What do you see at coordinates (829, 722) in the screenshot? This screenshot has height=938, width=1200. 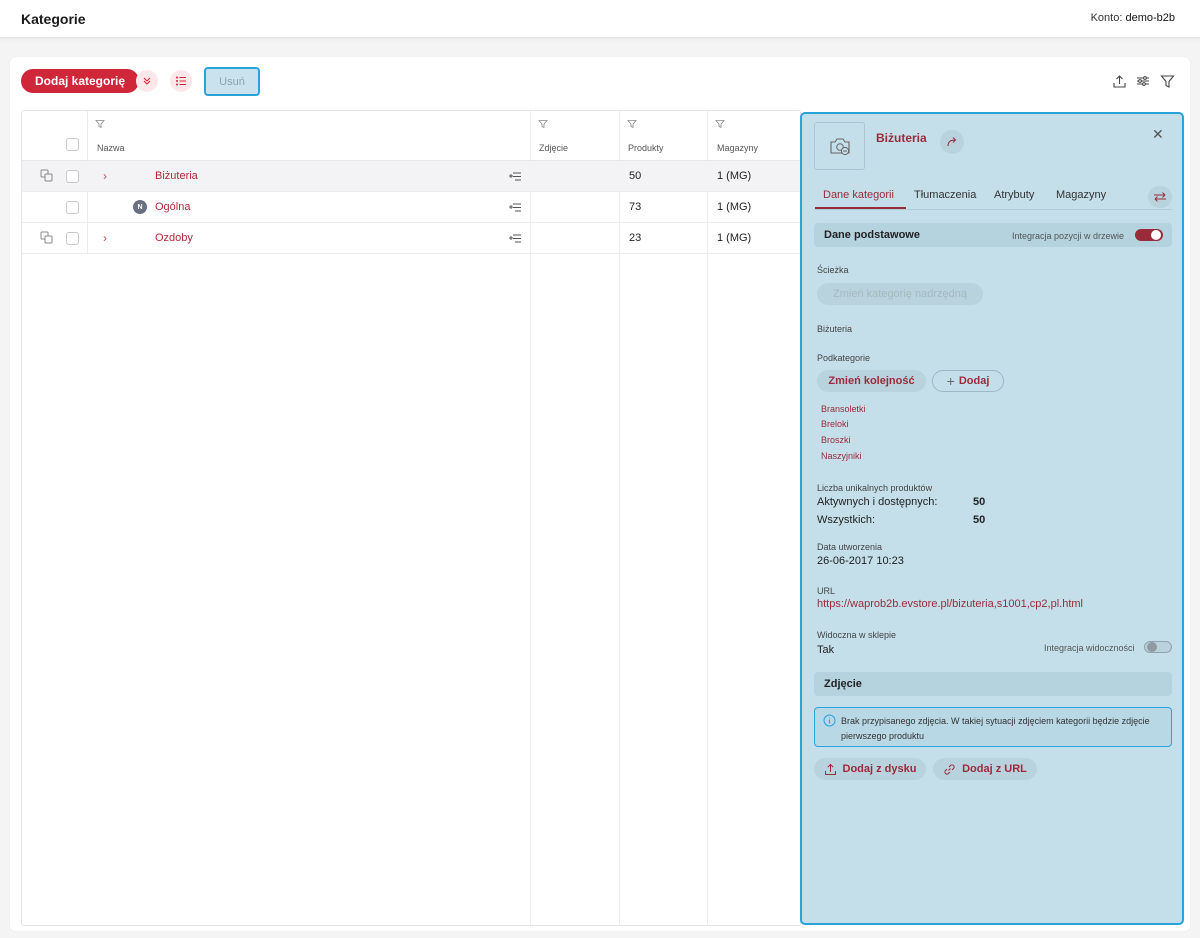 I see `info-icon` at bounding box center [829, 722].